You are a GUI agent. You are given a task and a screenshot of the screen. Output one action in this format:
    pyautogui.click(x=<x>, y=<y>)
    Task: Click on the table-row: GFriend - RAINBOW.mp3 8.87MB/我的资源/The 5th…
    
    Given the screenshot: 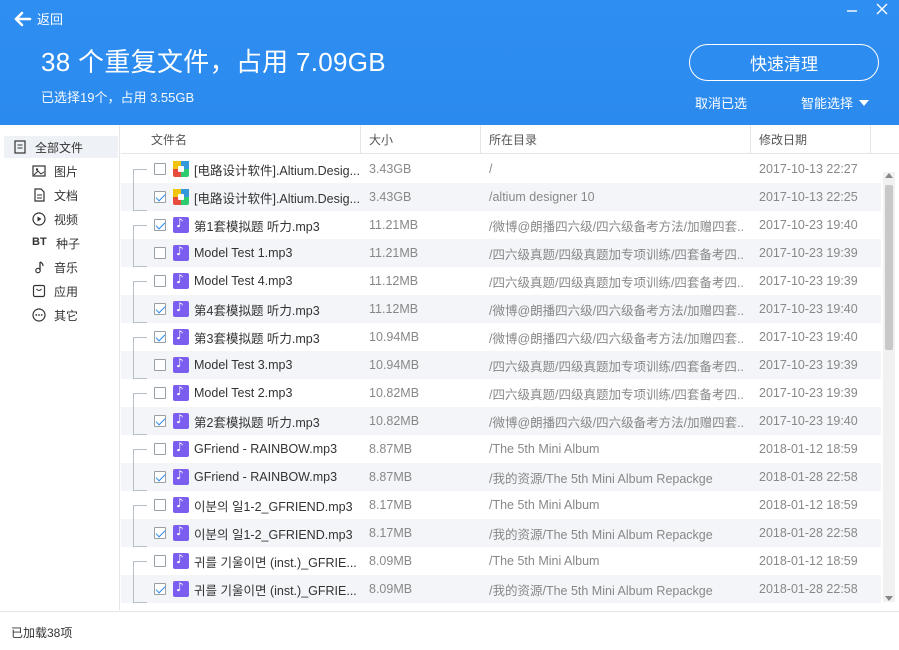 What is the action you would take?
    pyautogui.click(x=501, y=477)
    